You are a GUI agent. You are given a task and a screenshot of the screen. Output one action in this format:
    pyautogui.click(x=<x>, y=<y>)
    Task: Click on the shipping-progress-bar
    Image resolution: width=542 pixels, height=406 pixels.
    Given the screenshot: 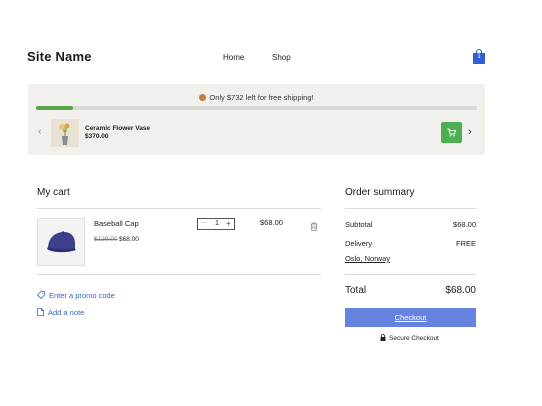 What is the action you would take?
    pyautogui.click(x=256, y=108)
    